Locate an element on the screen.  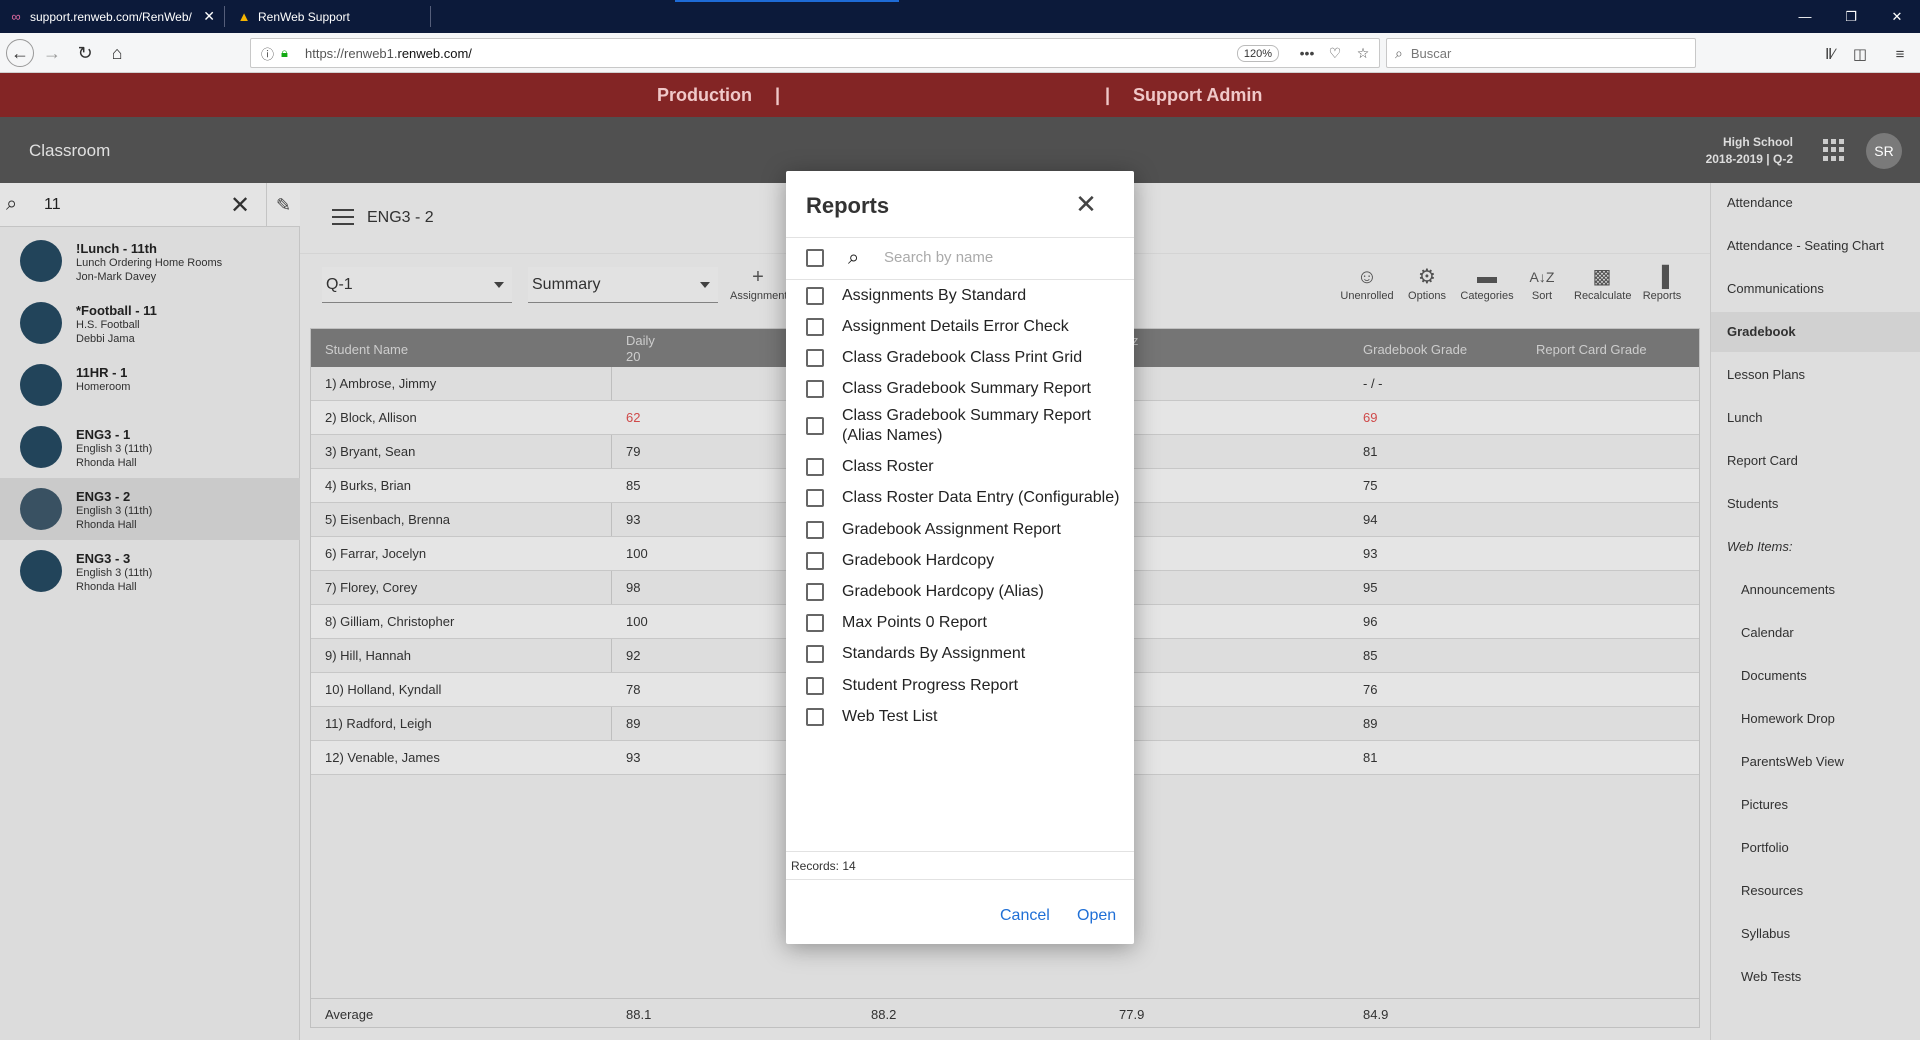
menu-icon: ≡ is located at coordinates (1900, 54).